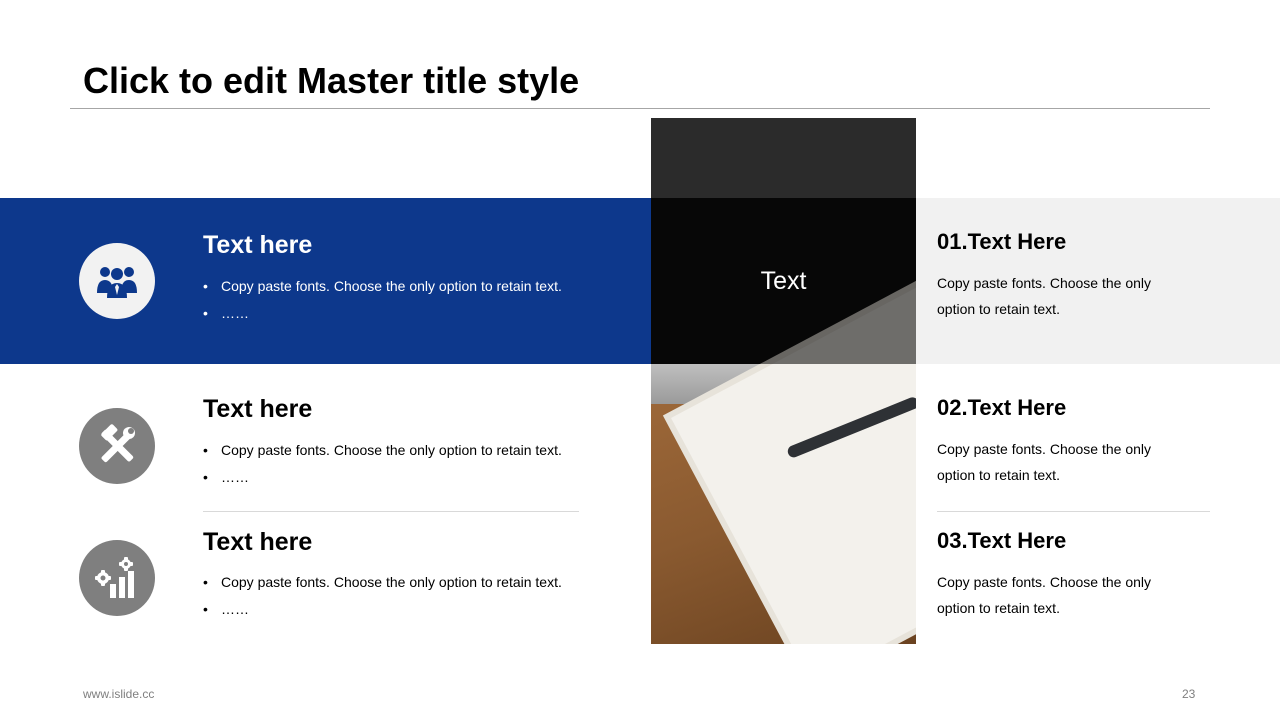 This screenshot has width=1280, height=720. I want to click on row-3-title: Text here, so click(258, 542).